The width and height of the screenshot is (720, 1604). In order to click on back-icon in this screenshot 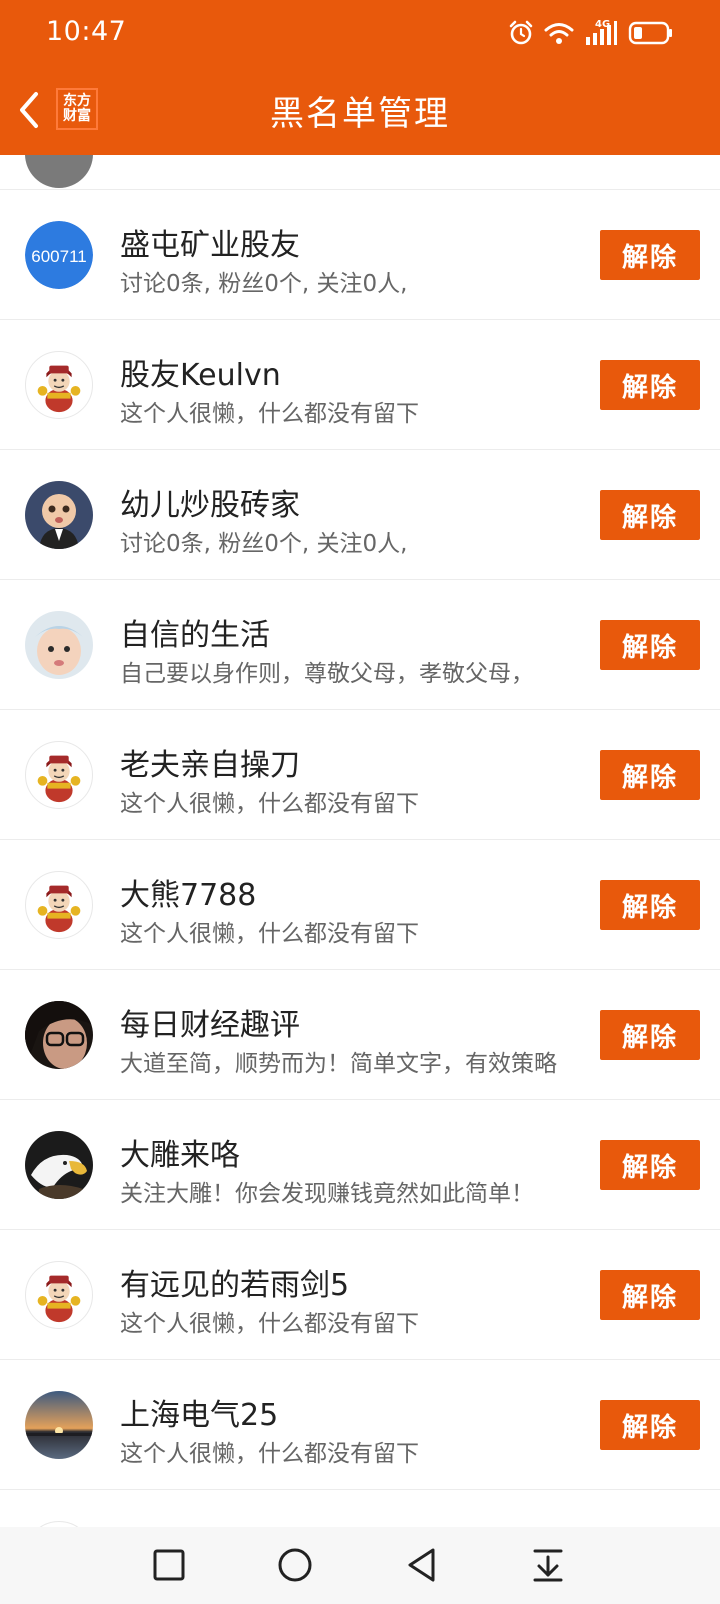, I will do `click(421, 1565)`.